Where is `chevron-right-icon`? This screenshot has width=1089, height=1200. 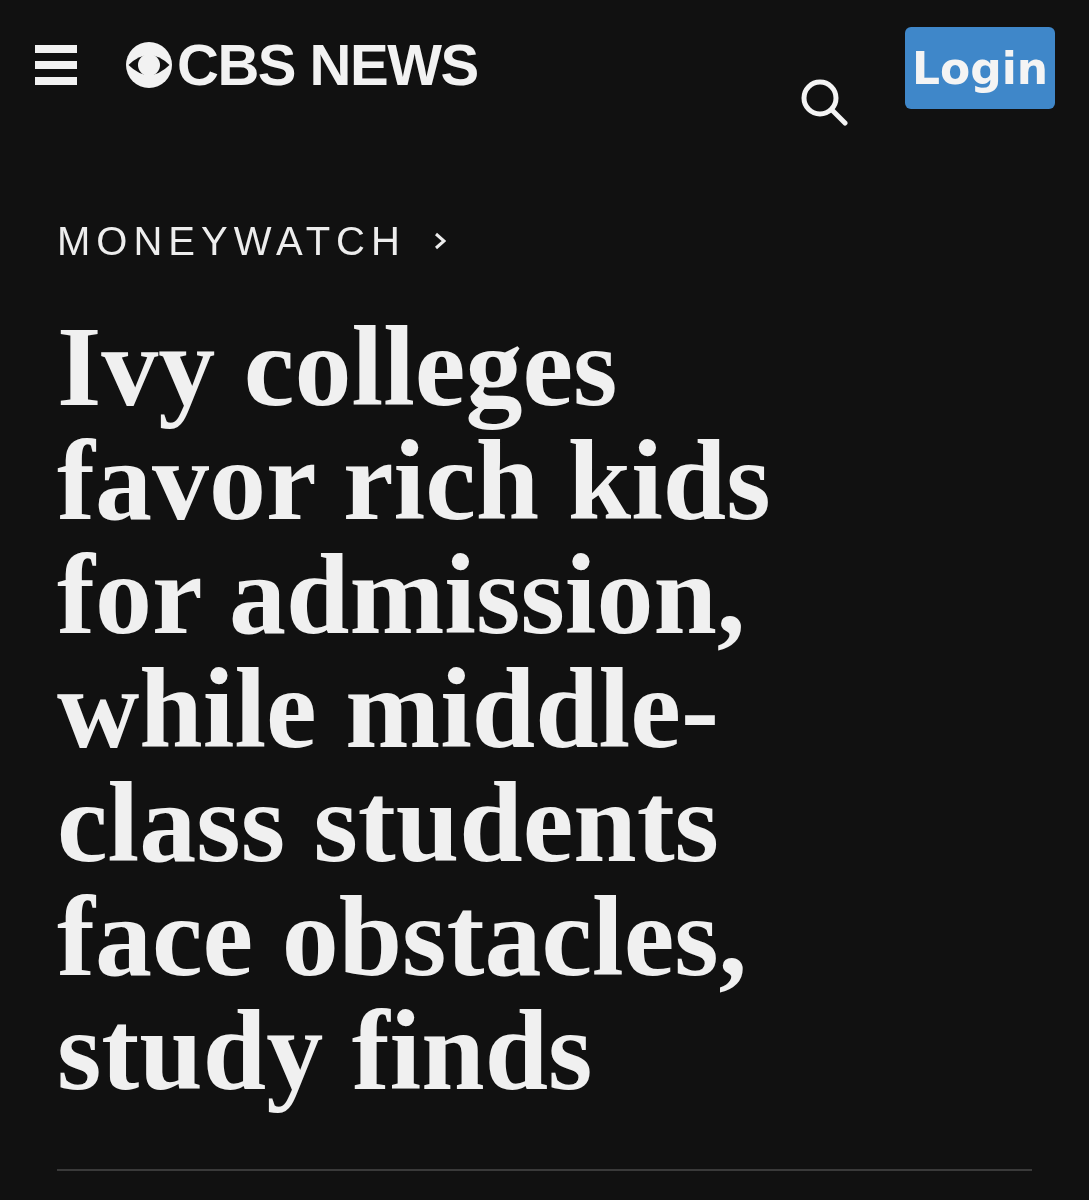 chevron-right-icon is located at coordinates (439, 241).